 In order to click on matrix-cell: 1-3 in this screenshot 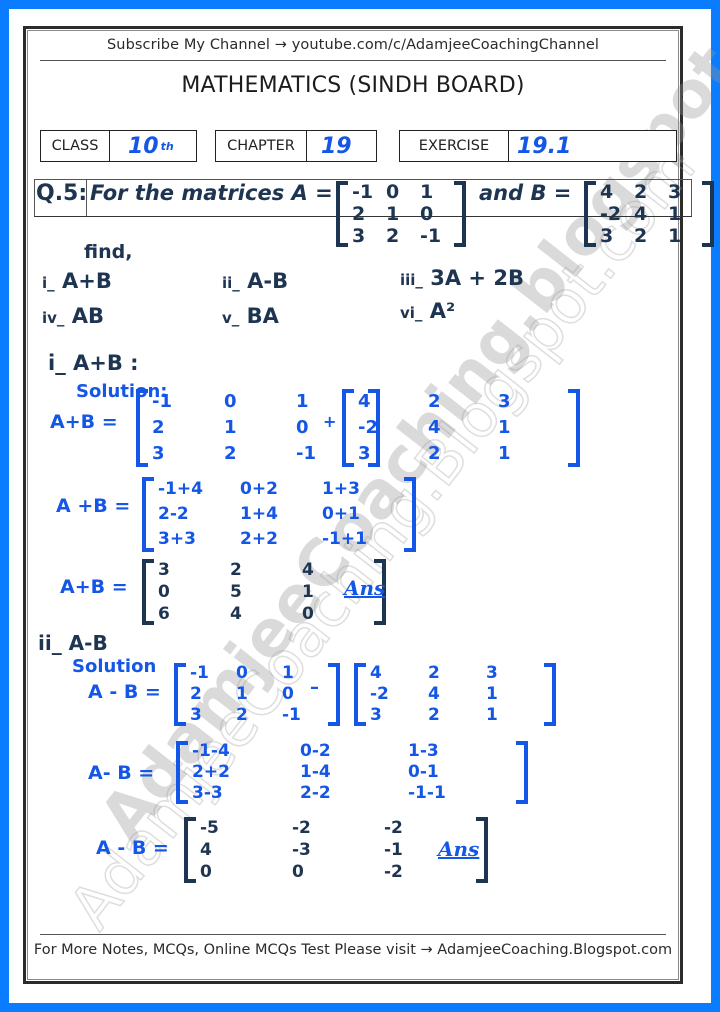, I will do `click(423, 751)`.